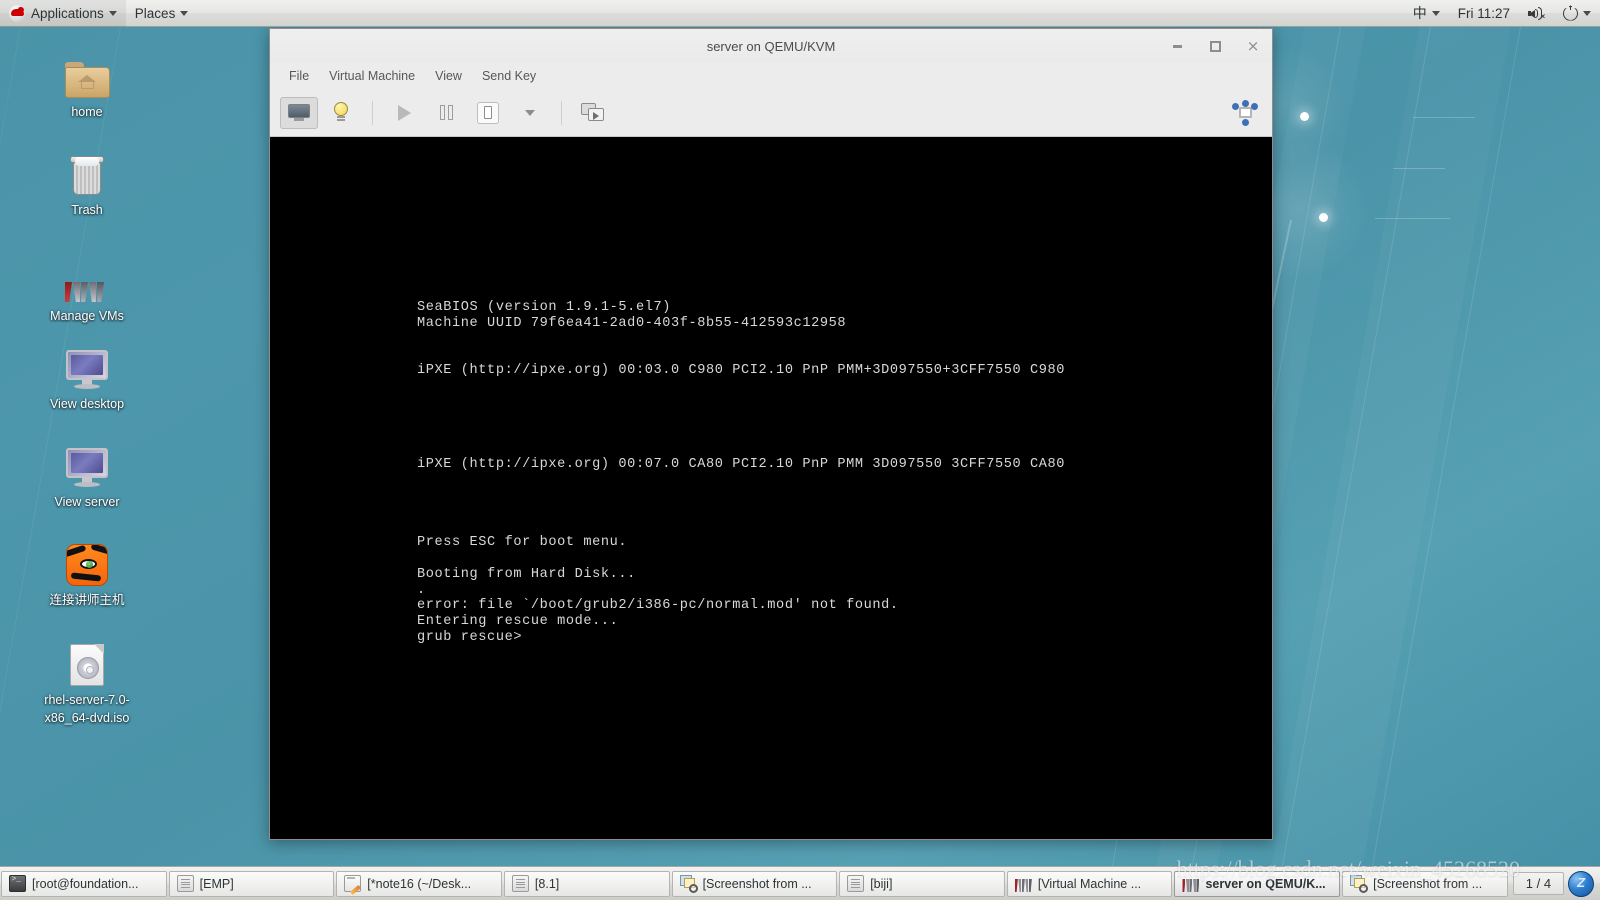 Image resolution: width=1600 pixels, height=900 pixels. I want to click on desktop-icon-connect-instructor-host: 连接讲师主机, so click(87, 572).